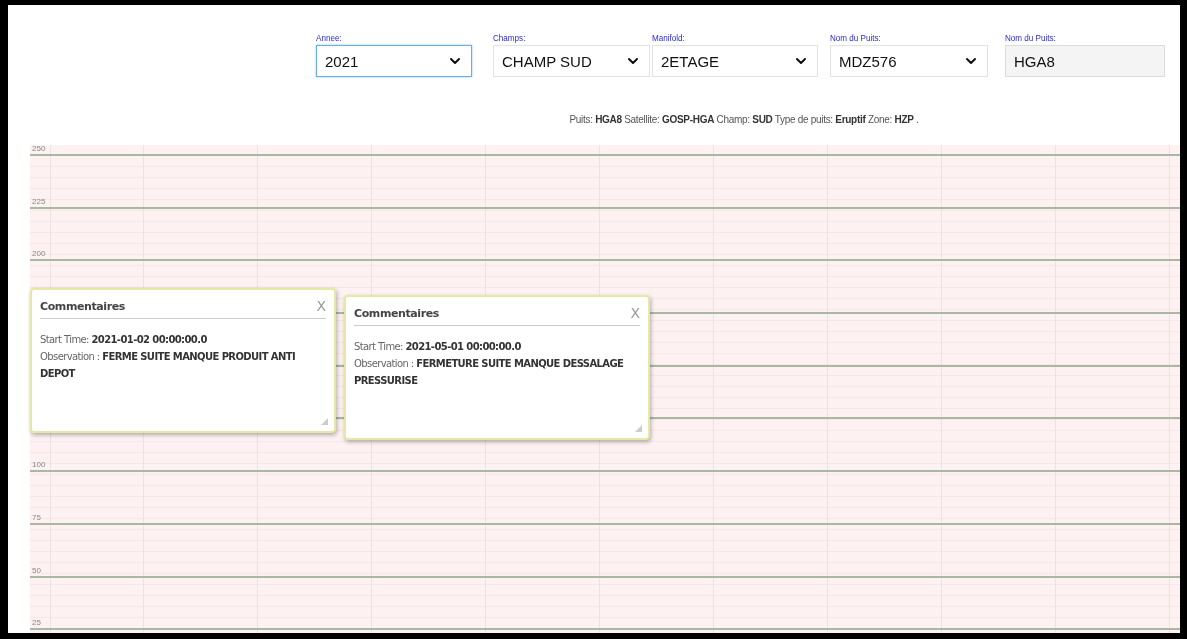  Describe the element at coordinates (36, 623) in the screenshot. I see `axis-label: 25` at that location.